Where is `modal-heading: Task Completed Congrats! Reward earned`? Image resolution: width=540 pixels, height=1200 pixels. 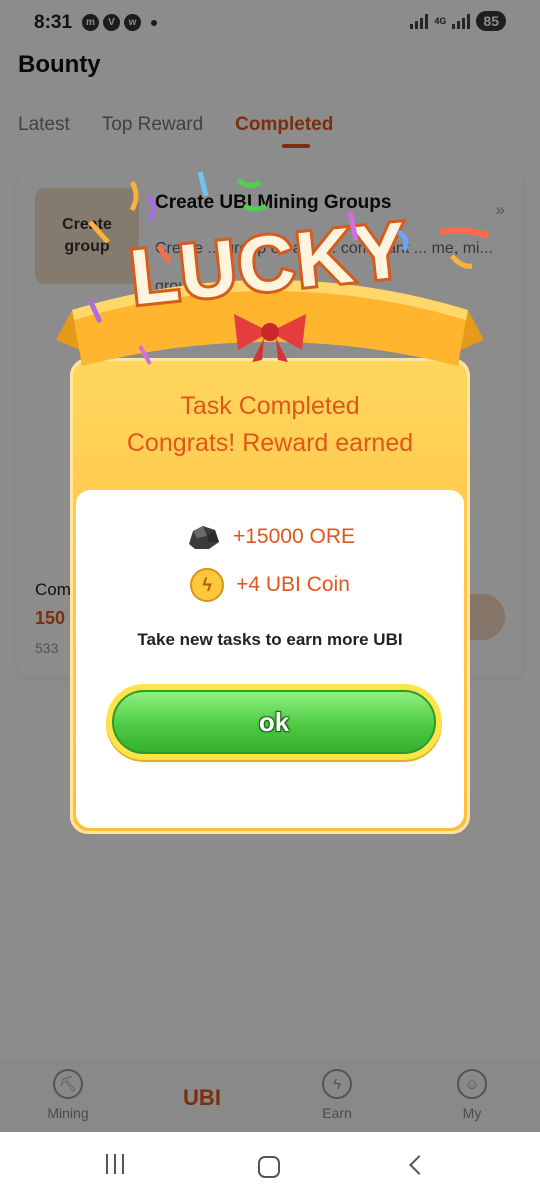
modal-heading: Task Completed Congrats! Reward earned is located at coordinates (270, 425).